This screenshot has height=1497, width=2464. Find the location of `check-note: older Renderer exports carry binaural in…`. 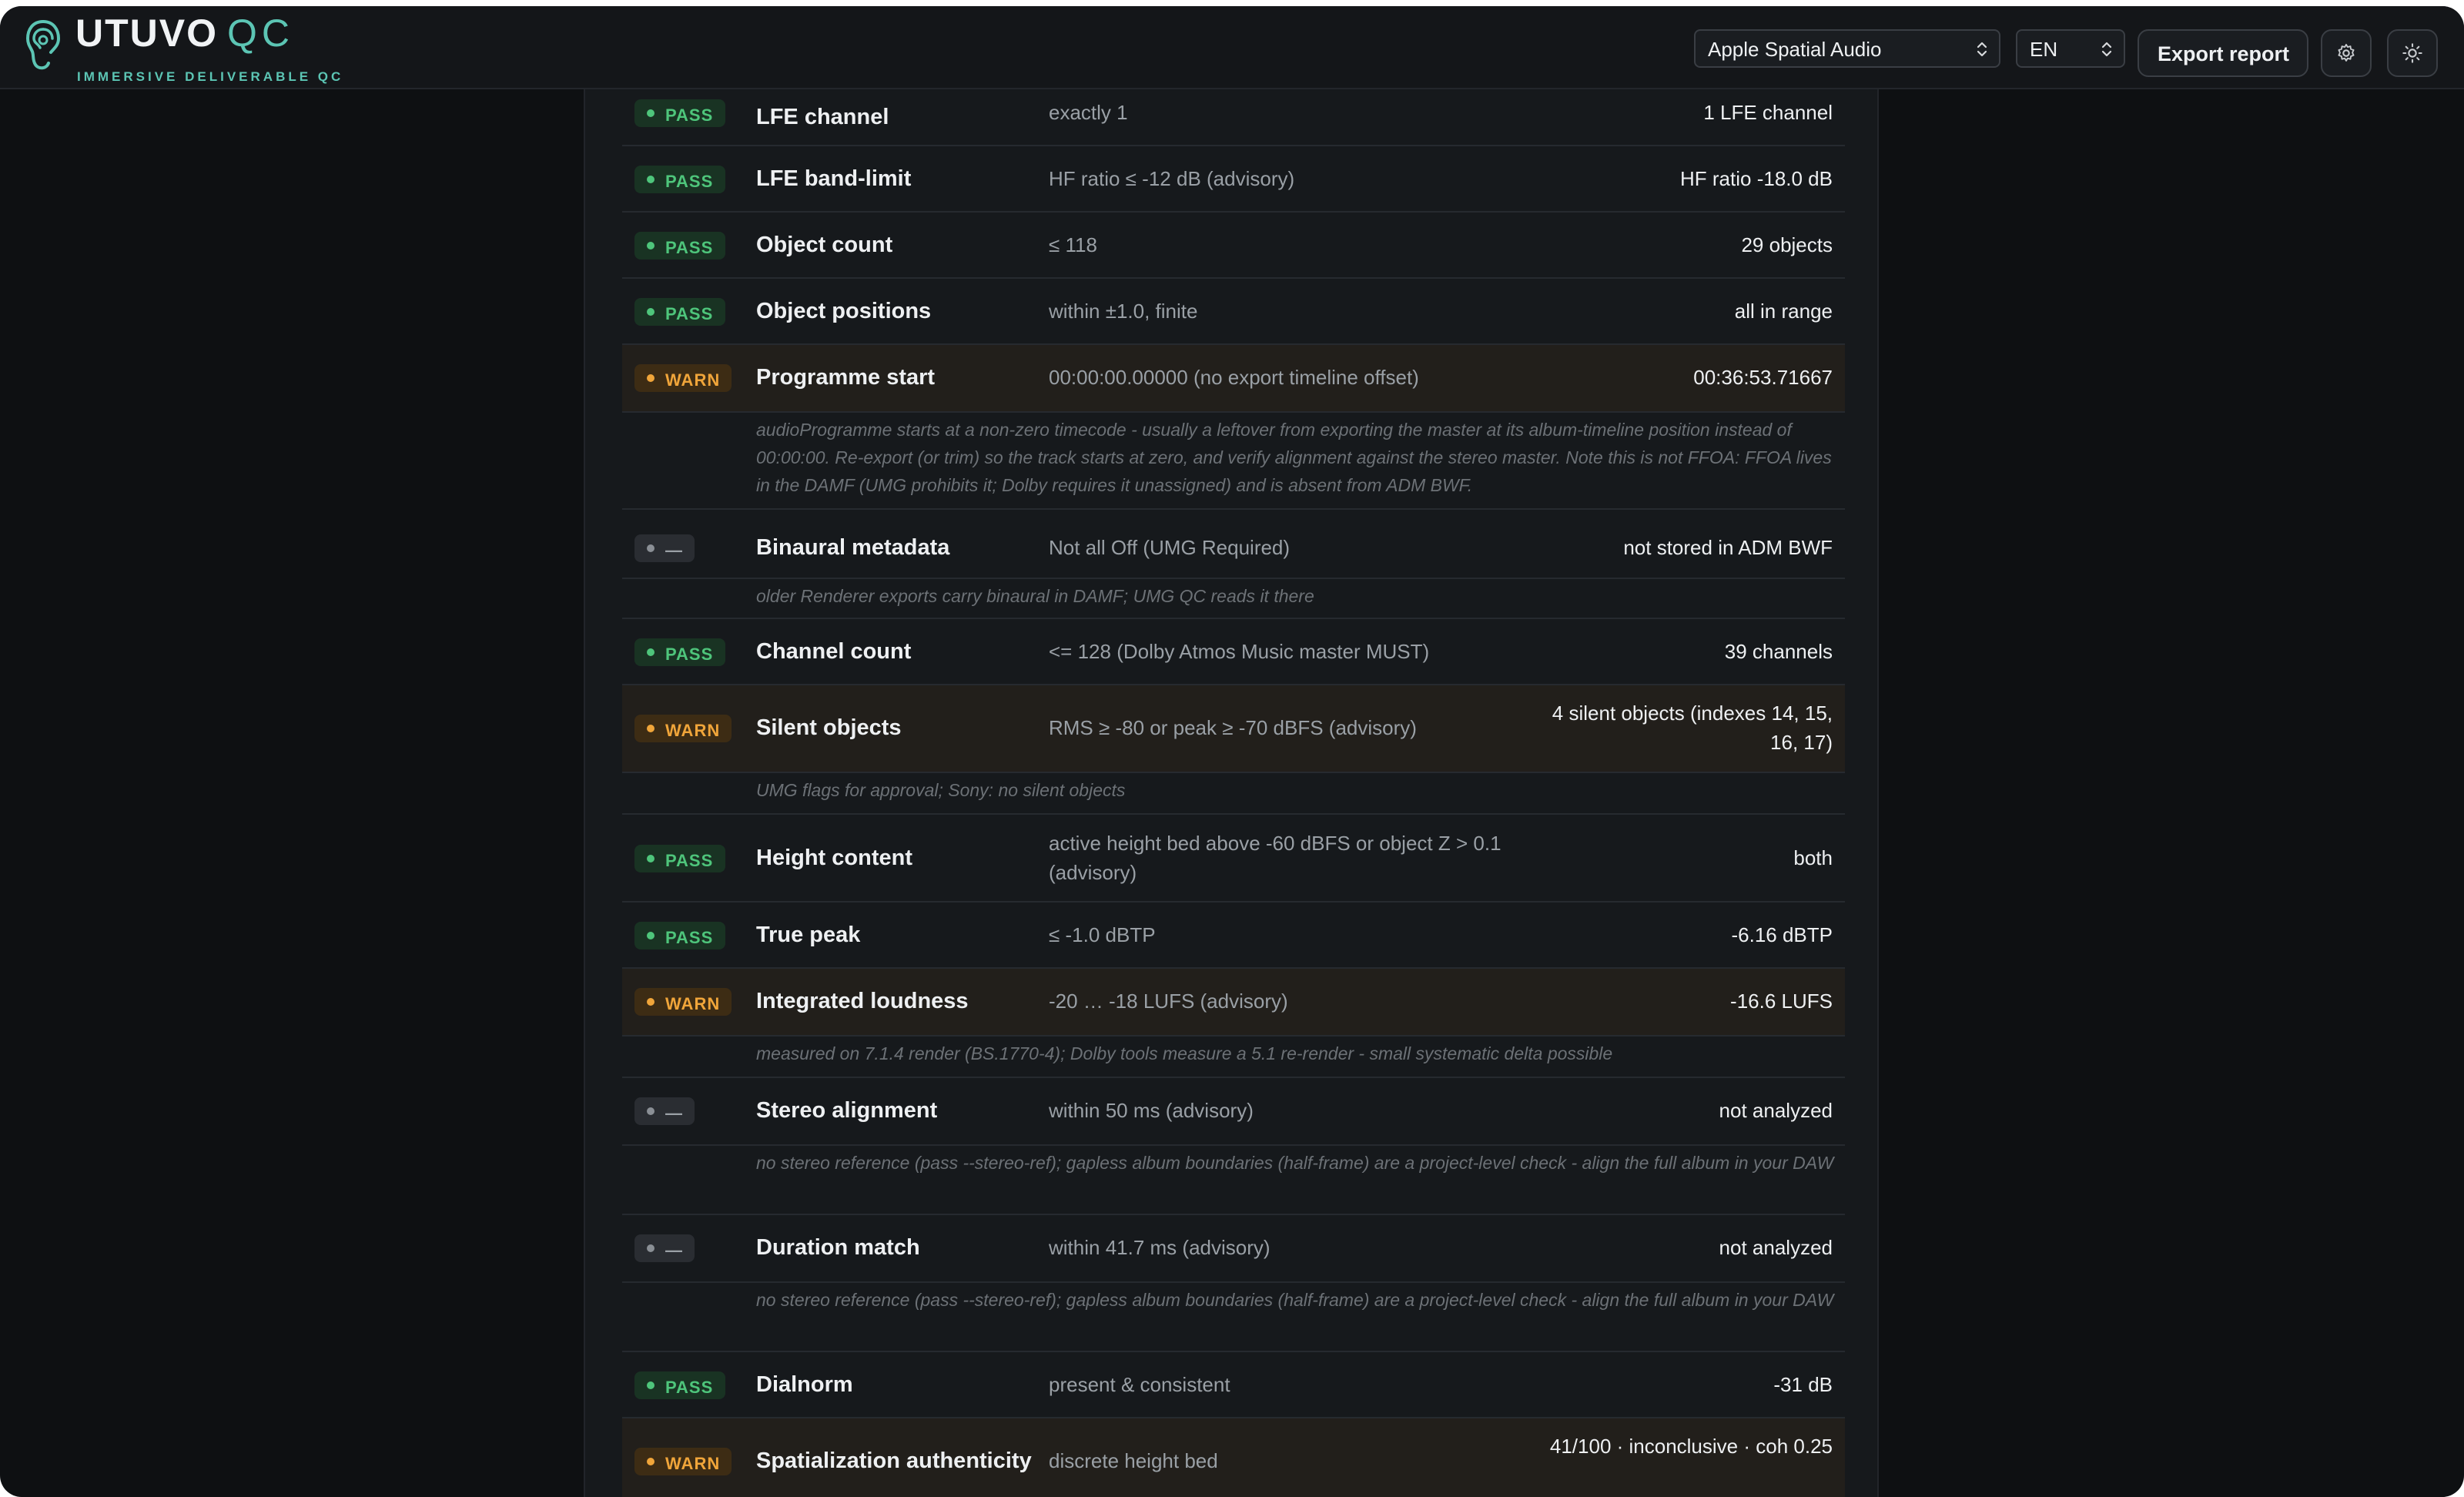

check-note: older Renderer exports carry binaural in… is located at coordinates (1035, 596).